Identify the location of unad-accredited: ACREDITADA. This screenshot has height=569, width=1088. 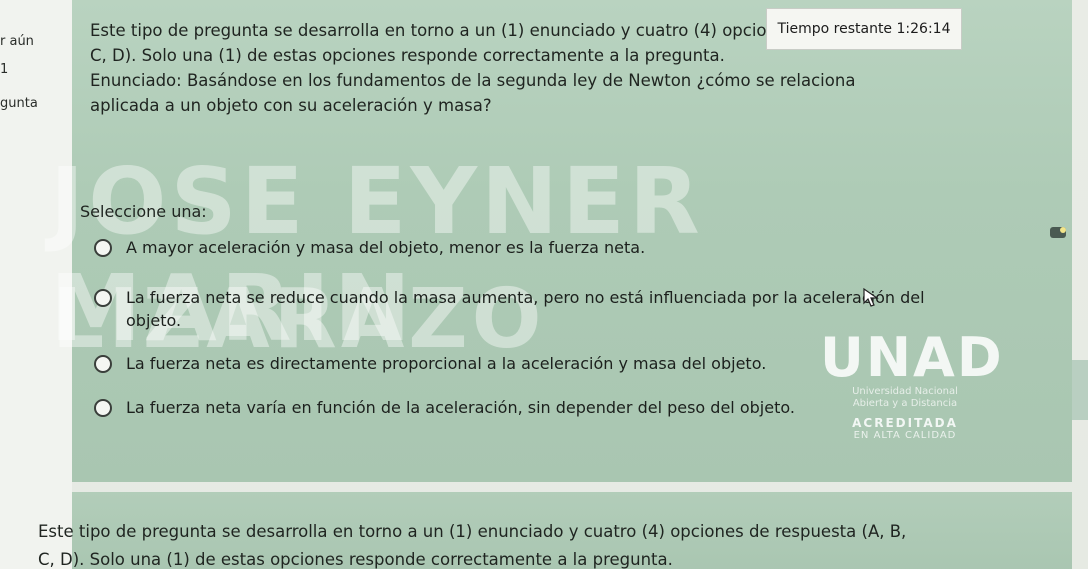
(905, 423).